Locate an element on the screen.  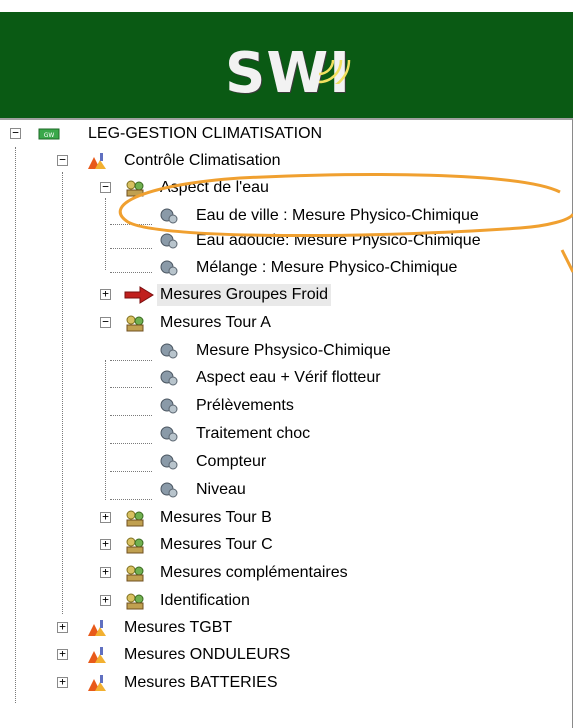
tree-node-melange: Mélange : Mesure Physico-Chimique is located at coordinates (285, 268).